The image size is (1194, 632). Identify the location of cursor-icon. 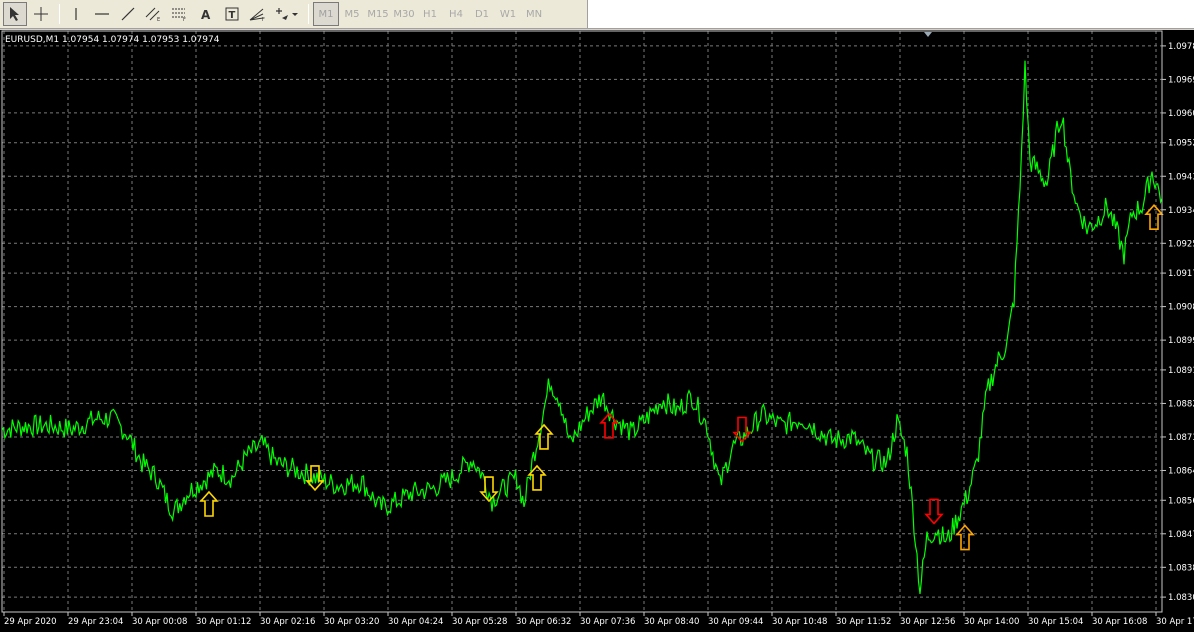
(14, 14).